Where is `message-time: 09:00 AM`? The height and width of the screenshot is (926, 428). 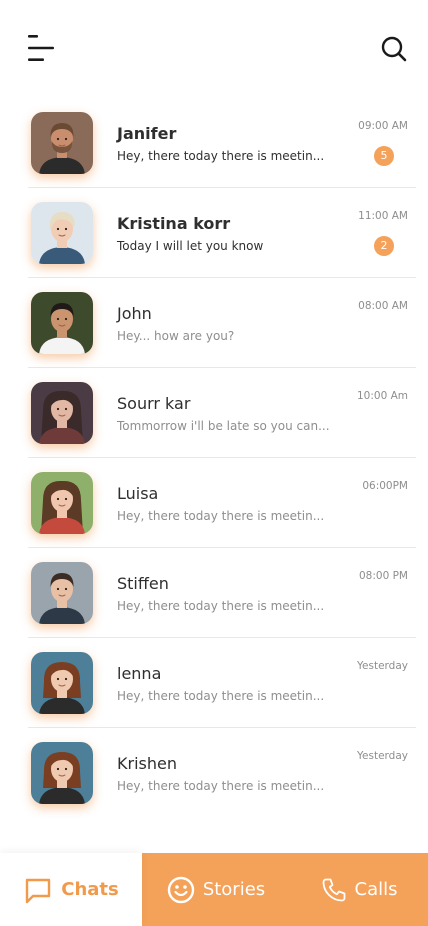 message-time: 09:00 AM is located at coordinates (383, 126).